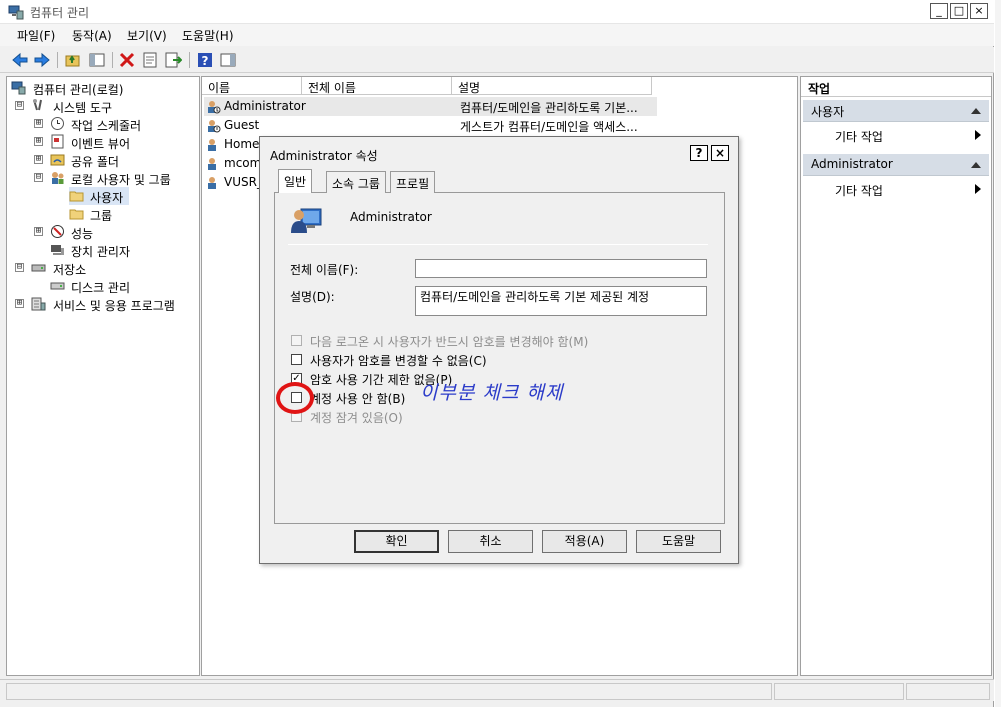 Image resolution: width=1001 pixels, height=707 pixels. What do you see at coordinates (57, 123) in the screenshot?
I see `clock-icon` at bounding box center [57, 123].